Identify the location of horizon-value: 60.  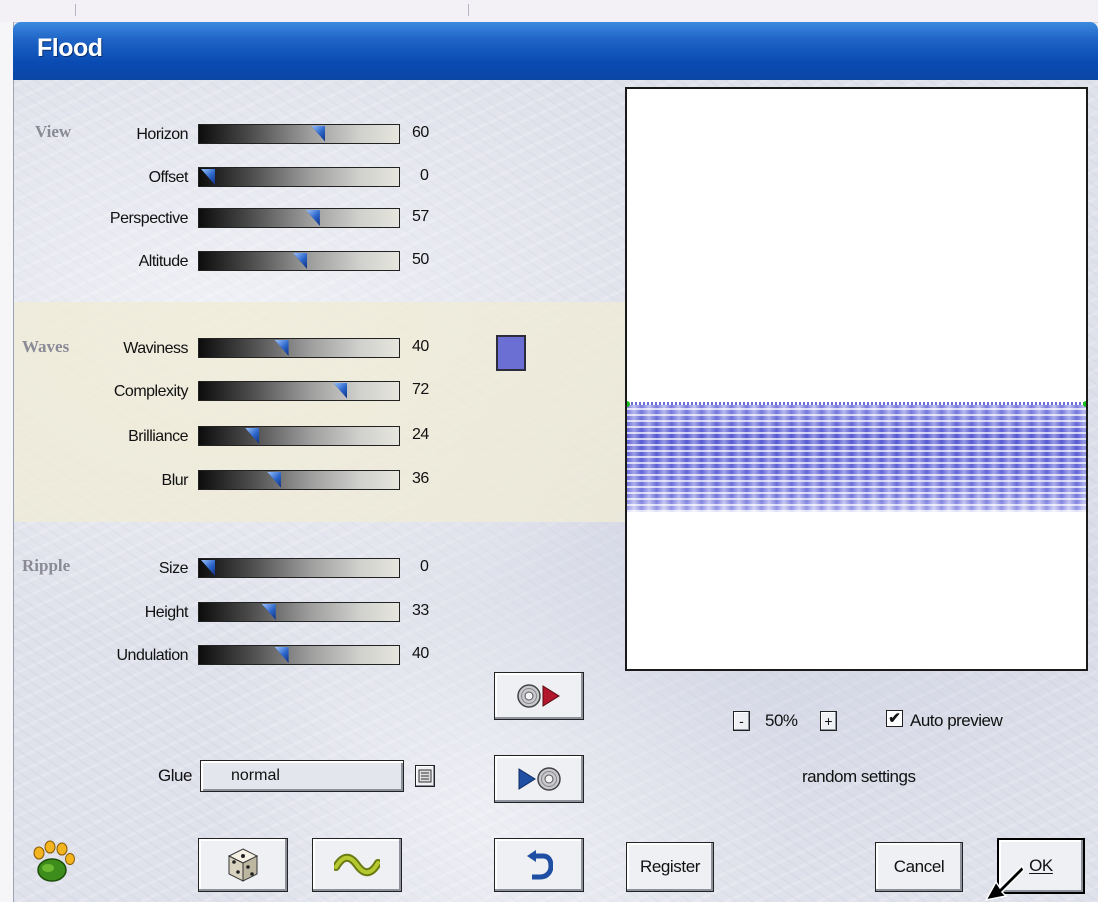
(420, 132).